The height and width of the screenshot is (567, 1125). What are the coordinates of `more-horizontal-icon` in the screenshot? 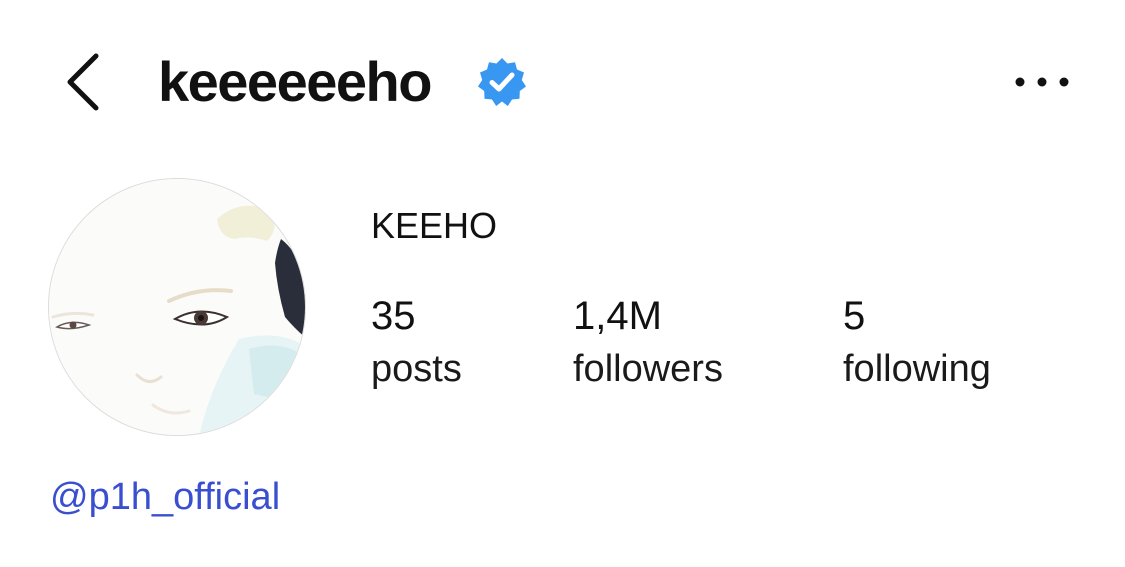 It's located at (1042, 82).